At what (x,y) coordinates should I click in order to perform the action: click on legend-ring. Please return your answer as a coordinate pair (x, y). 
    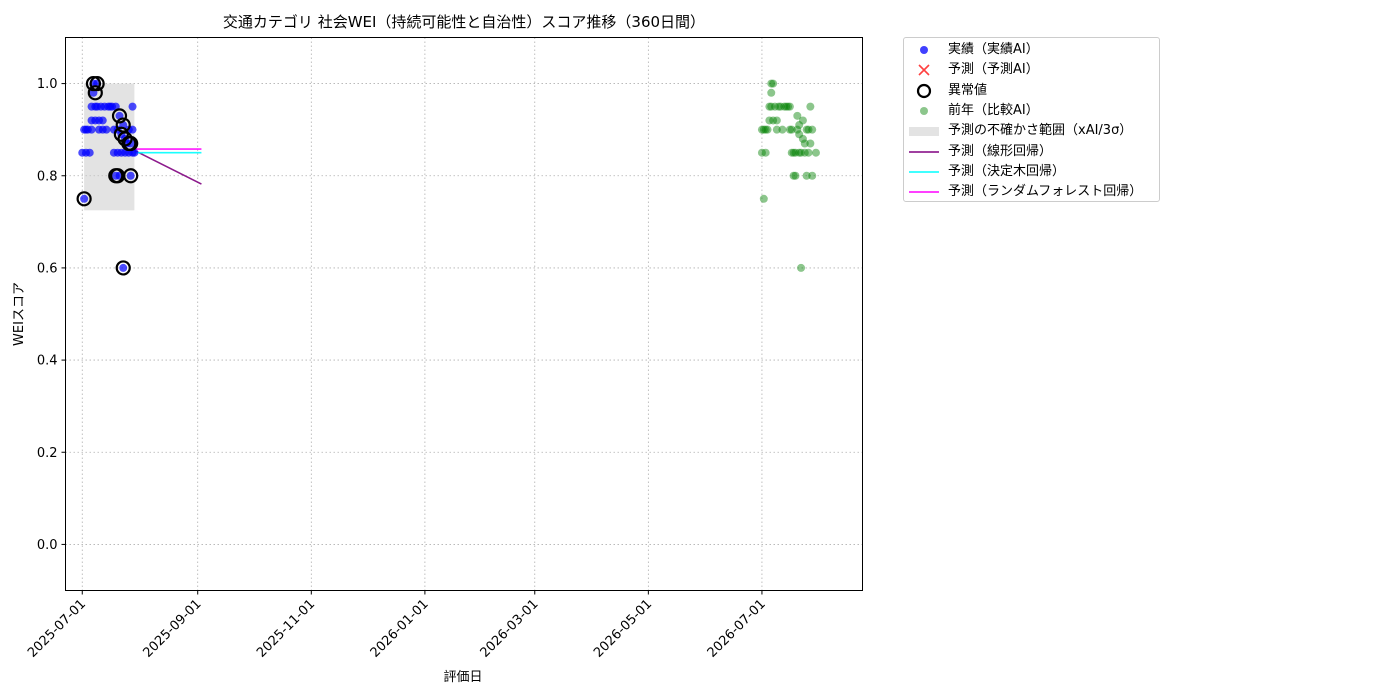
    Looking at the image, I should click on (924, 90).